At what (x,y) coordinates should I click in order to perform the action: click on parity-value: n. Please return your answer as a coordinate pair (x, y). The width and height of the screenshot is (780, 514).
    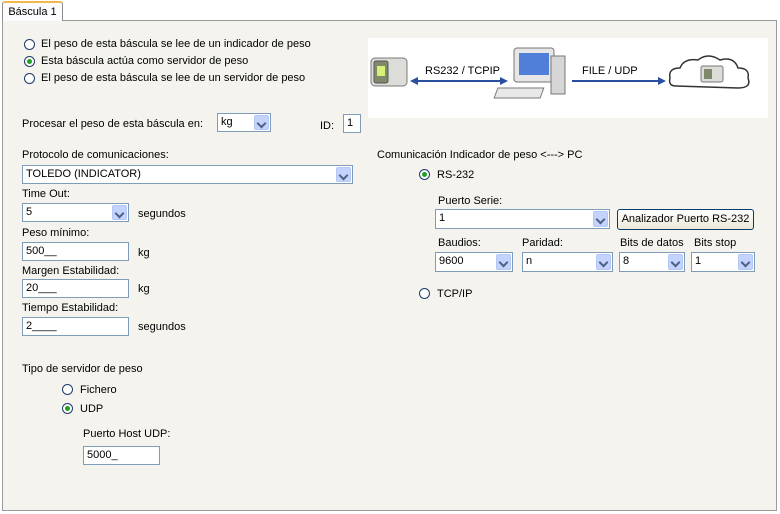
    Looking at the image, I should click on (529, 261).